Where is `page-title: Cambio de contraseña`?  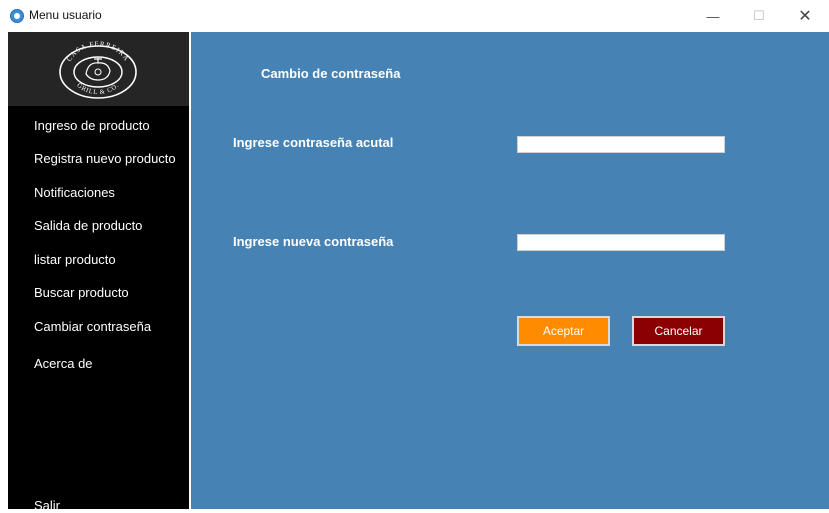
page-title: Cambio de contraseña is located at coordinates (331, 73).